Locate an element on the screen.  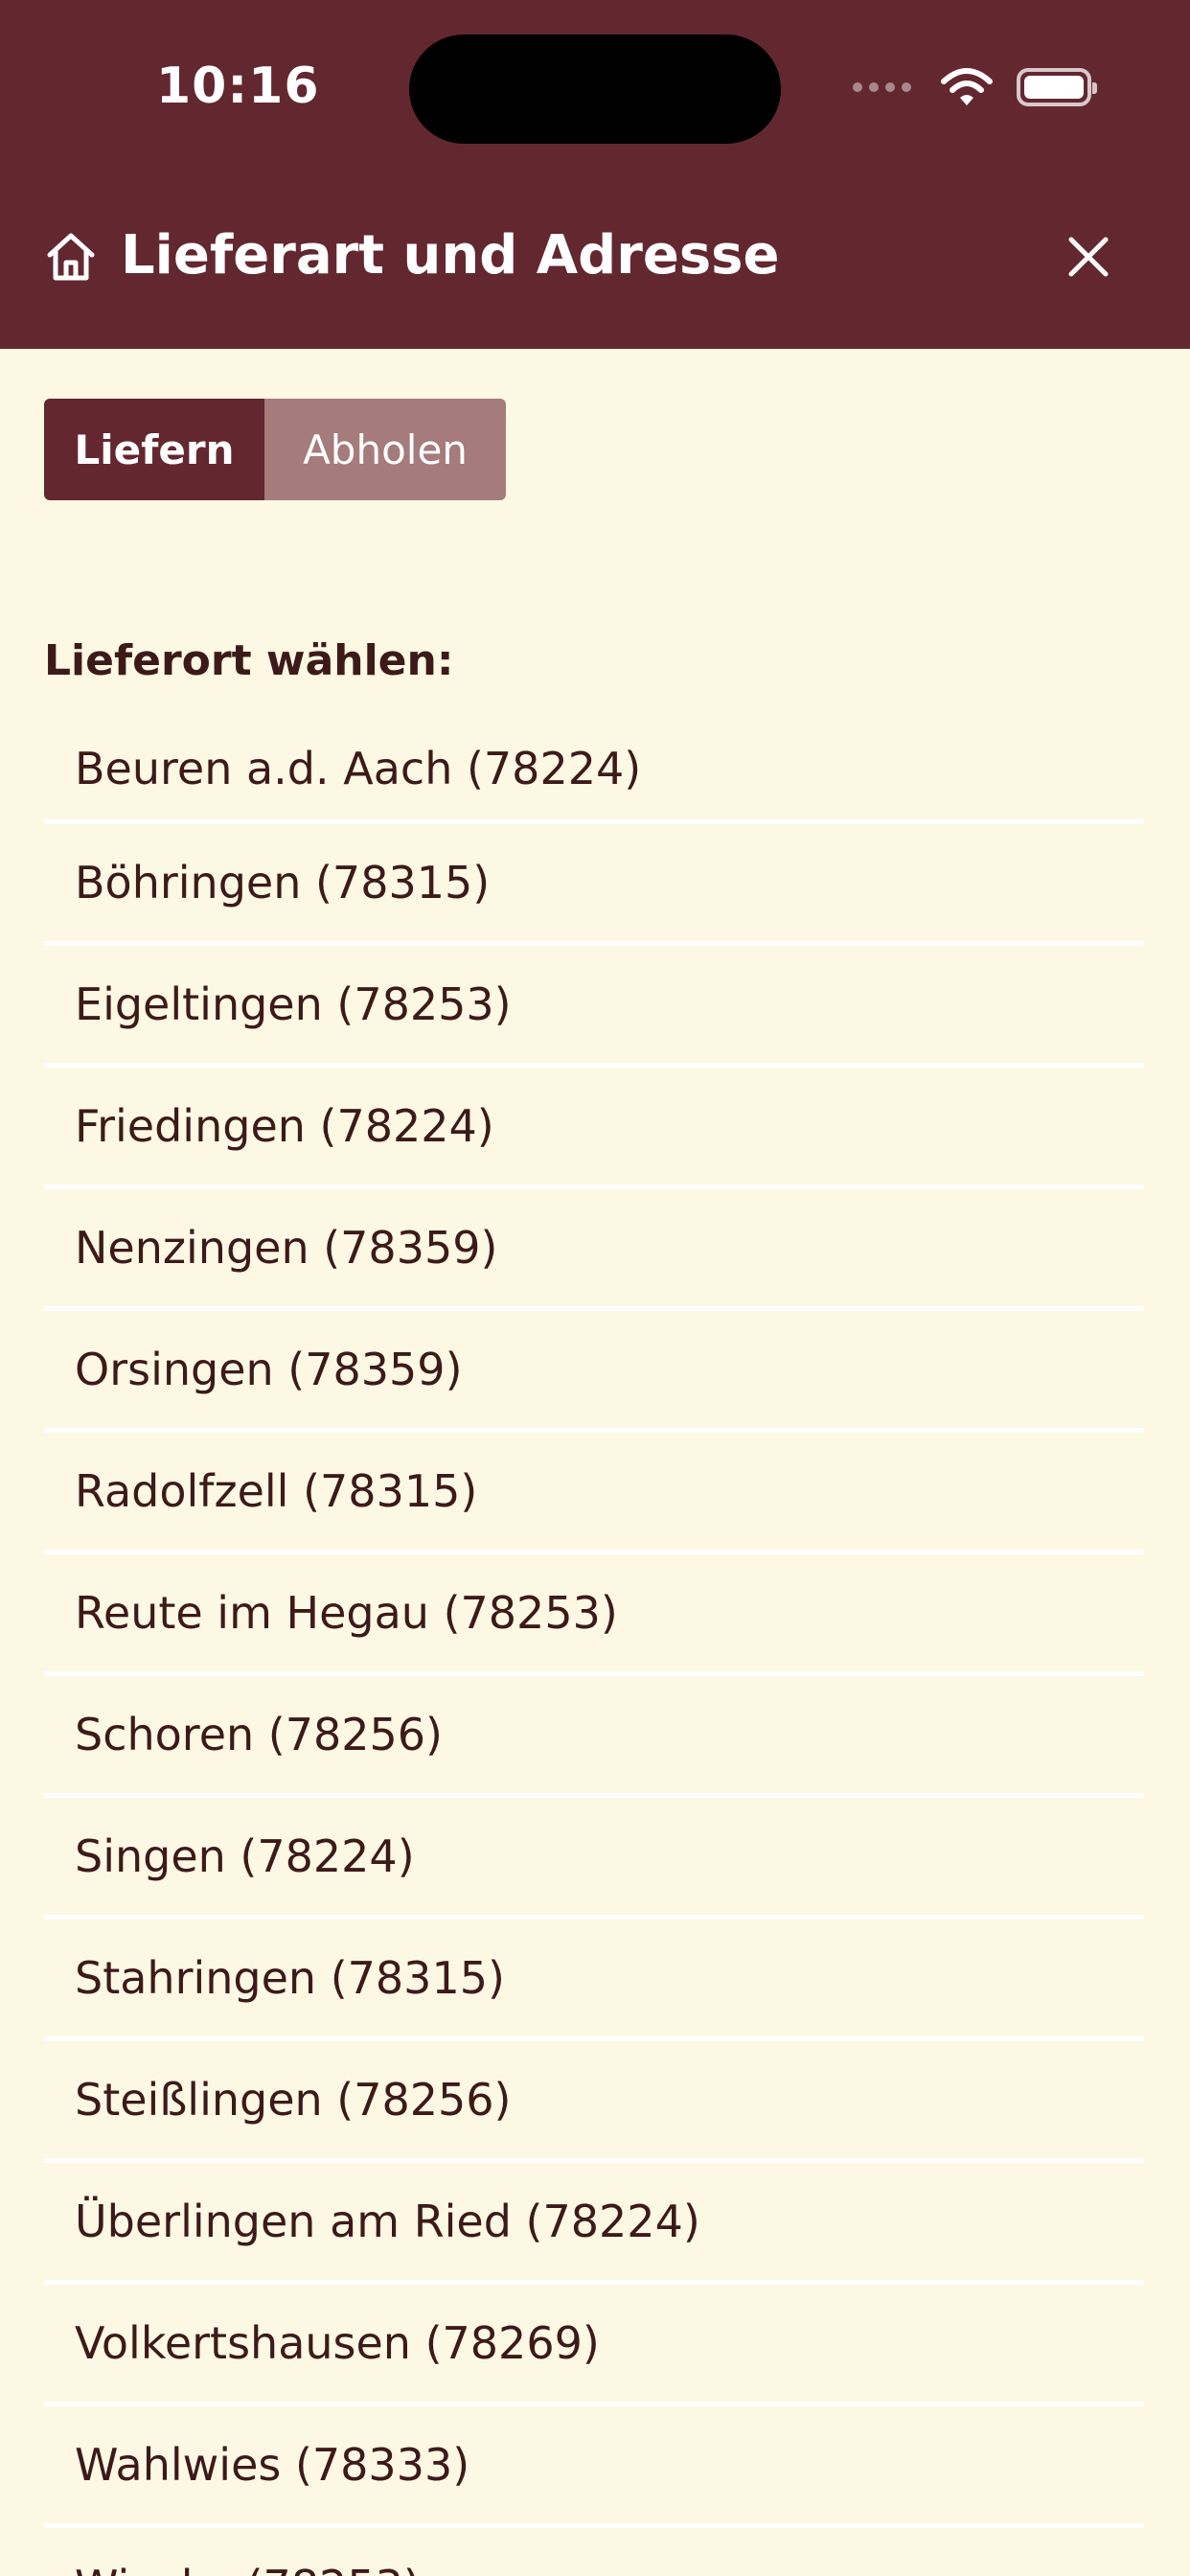
page-title: Lieferart und Adresse is located at coordinates (451, 255).